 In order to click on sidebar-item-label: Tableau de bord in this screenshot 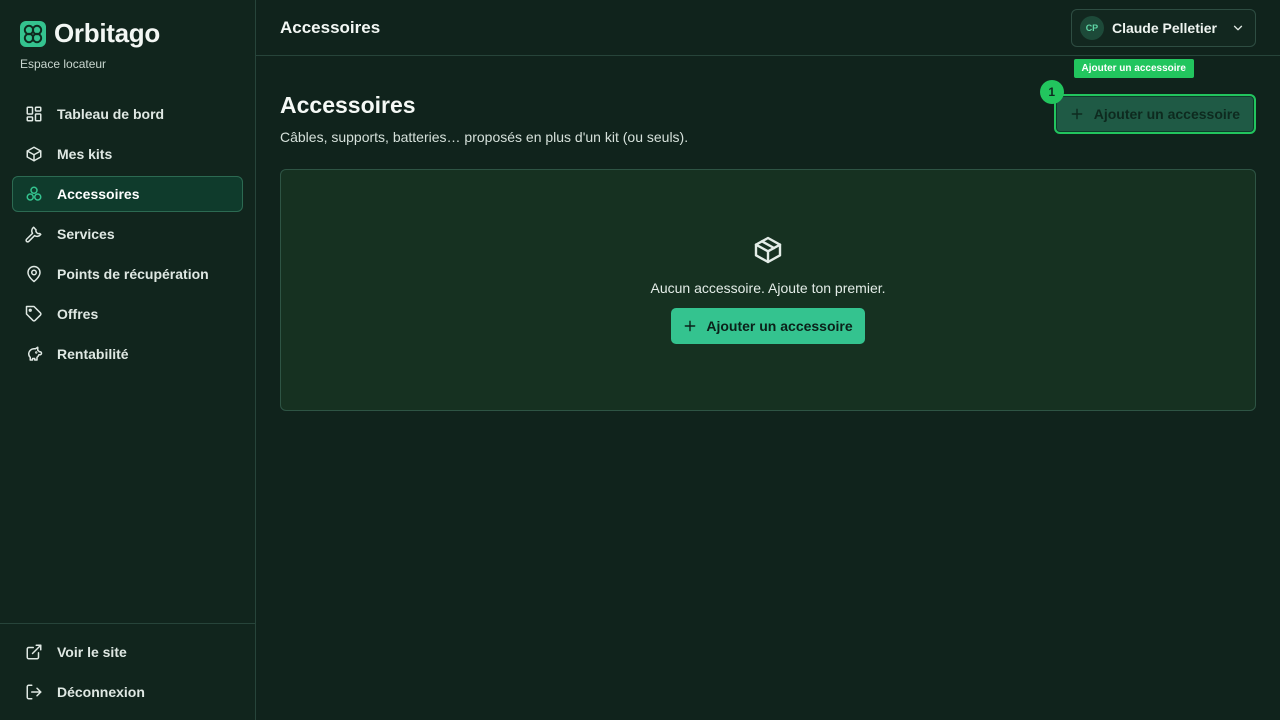, I will do `click(111, 114)`.